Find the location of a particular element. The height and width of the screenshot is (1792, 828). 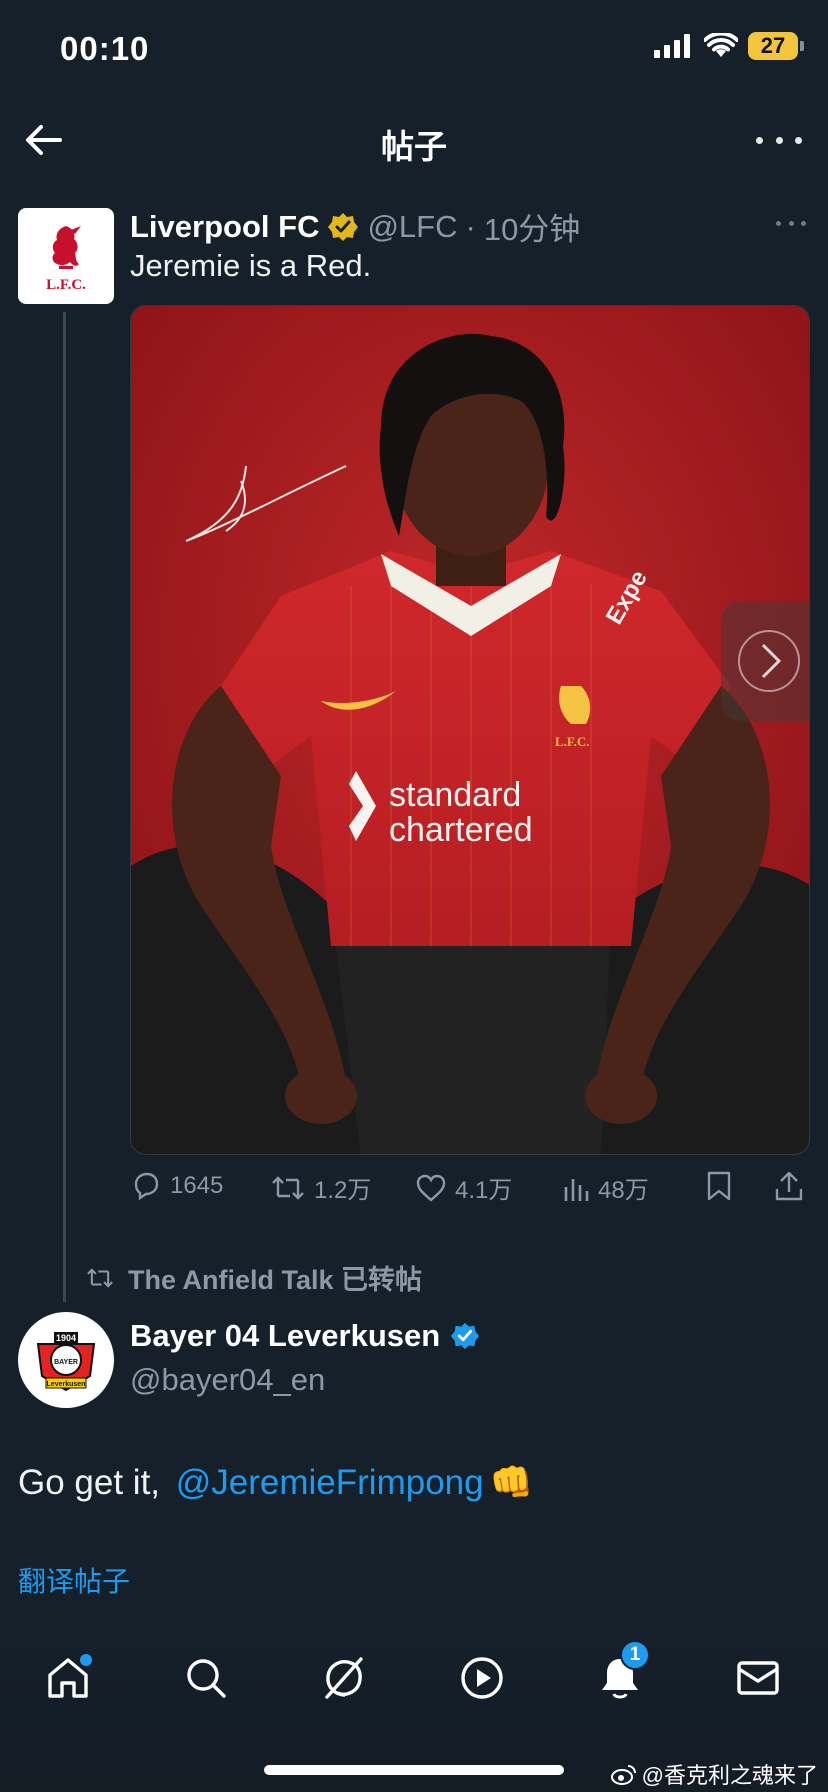

nav-search is located at coordinates (206, 1678).